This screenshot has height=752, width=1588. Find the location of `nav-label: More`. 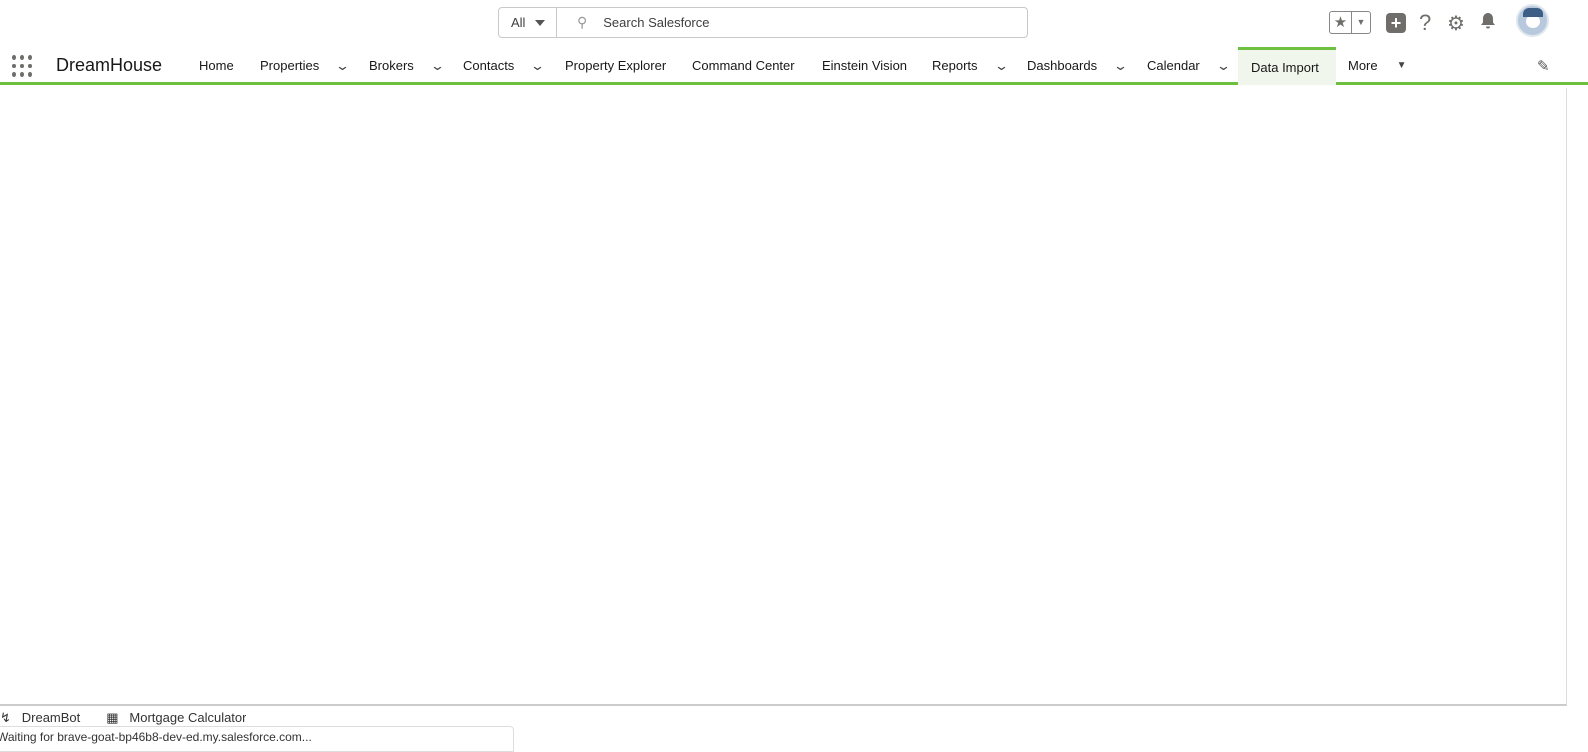

nav-label: More is located at coordinates (1363, 65).